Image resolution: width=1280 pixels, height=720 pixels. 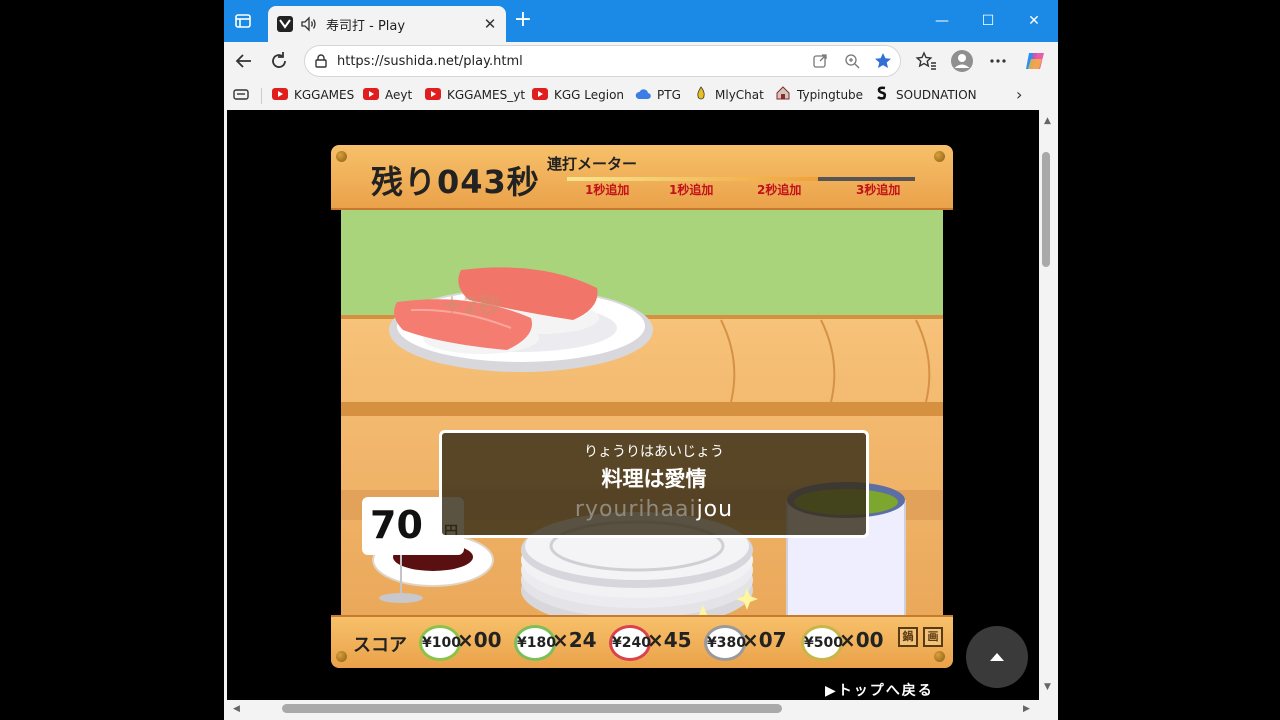 I want to click on title-bar: 寿司打 - Play ✕ + — ☐ ✕, so click(x=641, y=21).